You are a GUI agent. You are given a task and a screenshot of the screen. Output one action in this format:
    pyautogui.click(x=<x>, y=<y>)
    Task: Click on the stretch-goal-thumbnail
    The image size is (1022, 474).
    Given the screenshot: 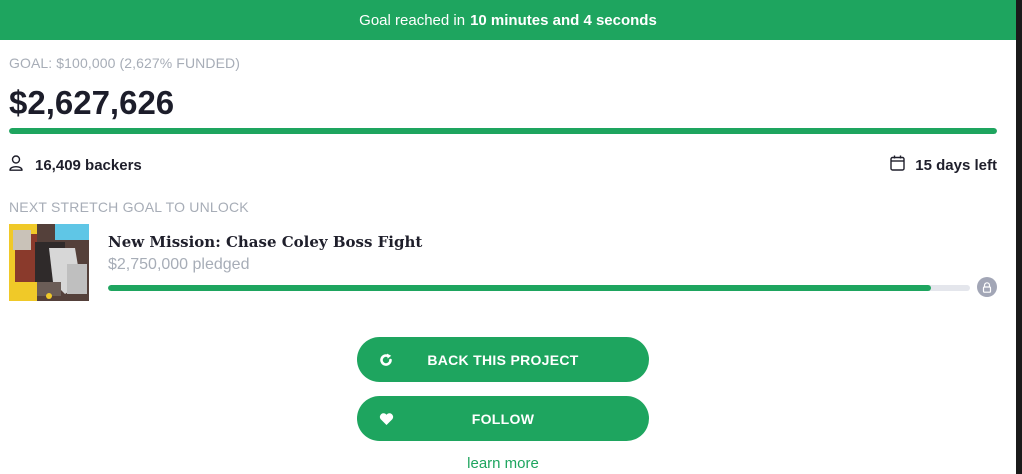 What is the action you would take?
    pyautogui.click(x=49, y=262)
    